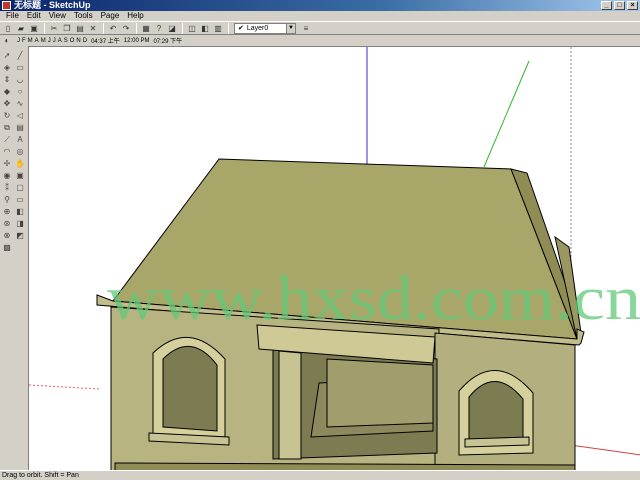 The width and height of the screenshot is (640, 480). I want to click on paint-bucket-icon: ◈, so click(7, 67).